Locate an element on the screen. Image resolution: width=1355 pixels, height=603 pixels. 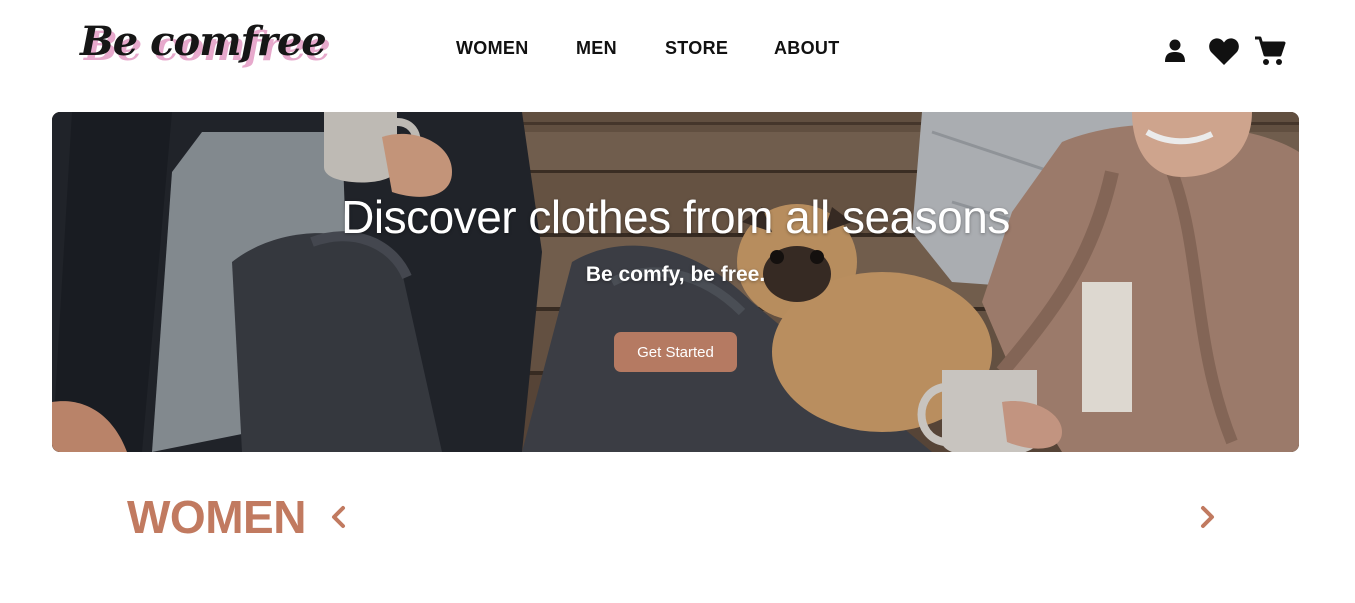
main-nav: WOMEN MEN STORE ABOUT is located at coordinates (655, 50).